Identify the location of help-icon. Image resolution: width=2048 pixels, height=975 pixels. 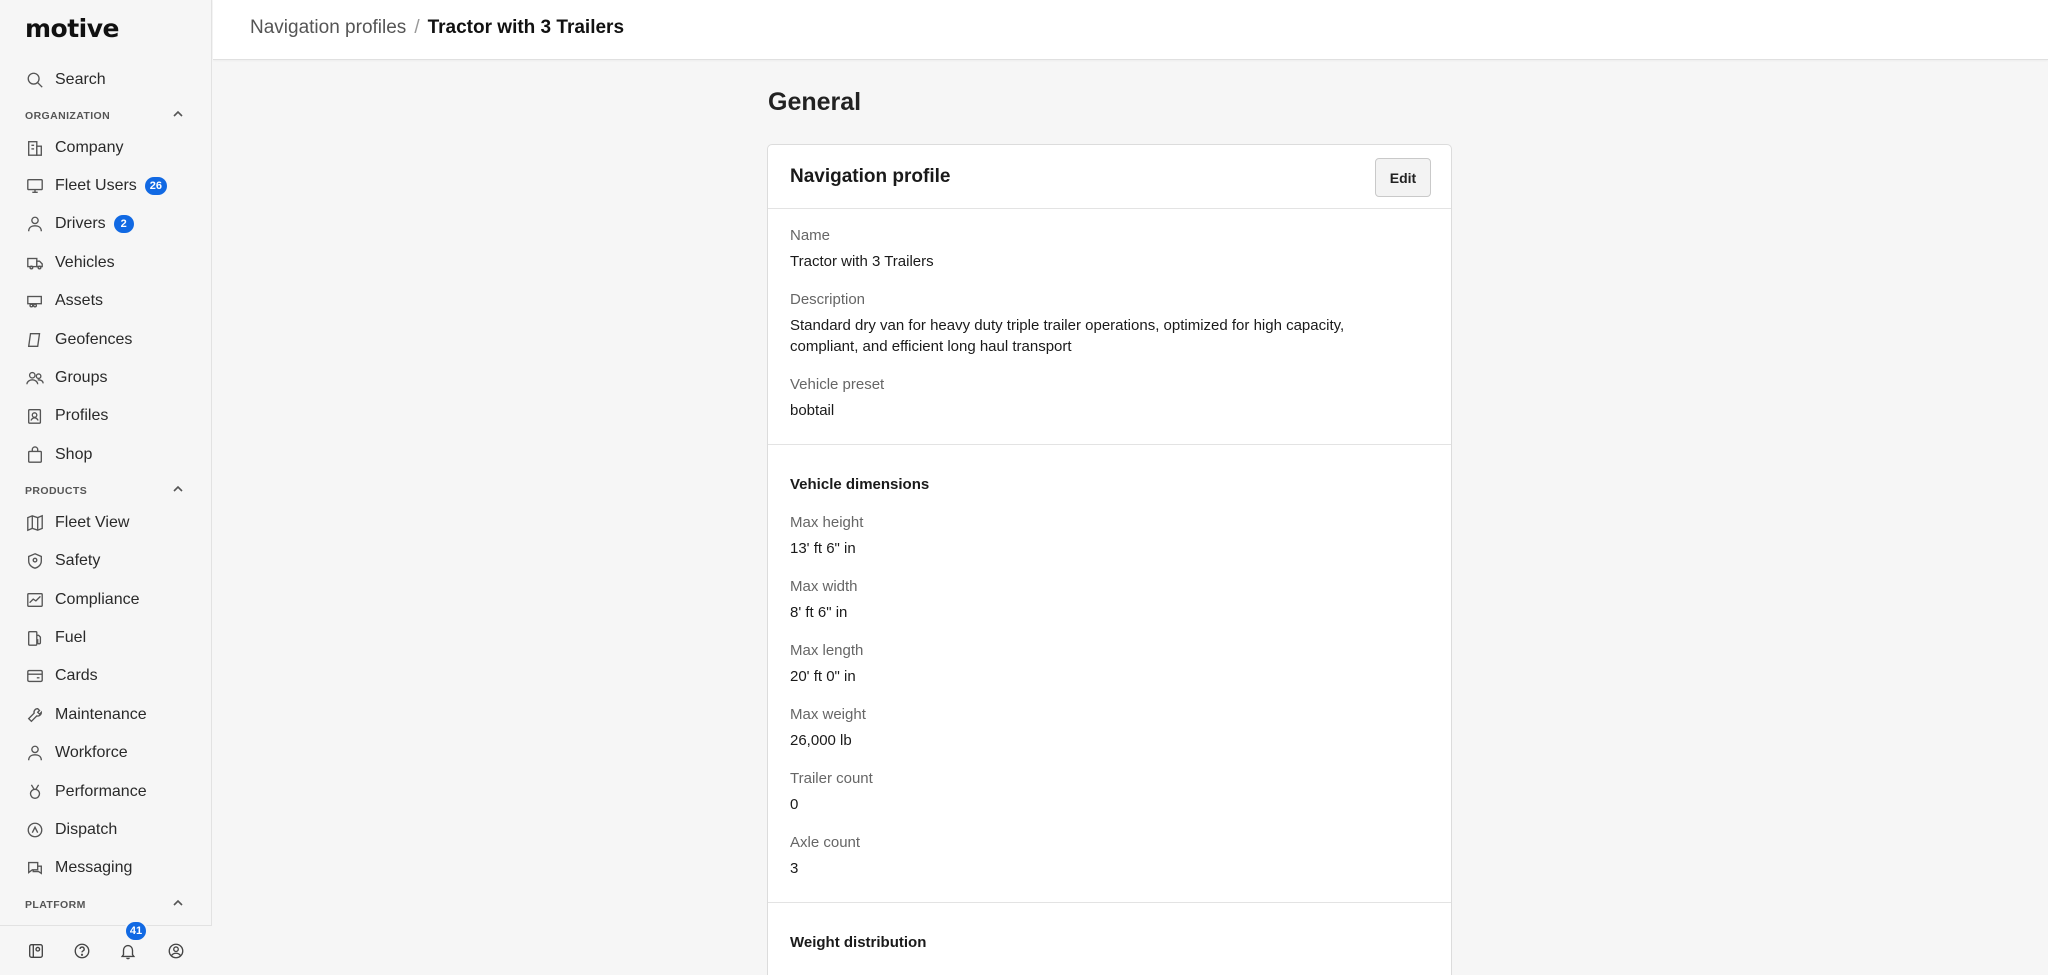
(83, 952).